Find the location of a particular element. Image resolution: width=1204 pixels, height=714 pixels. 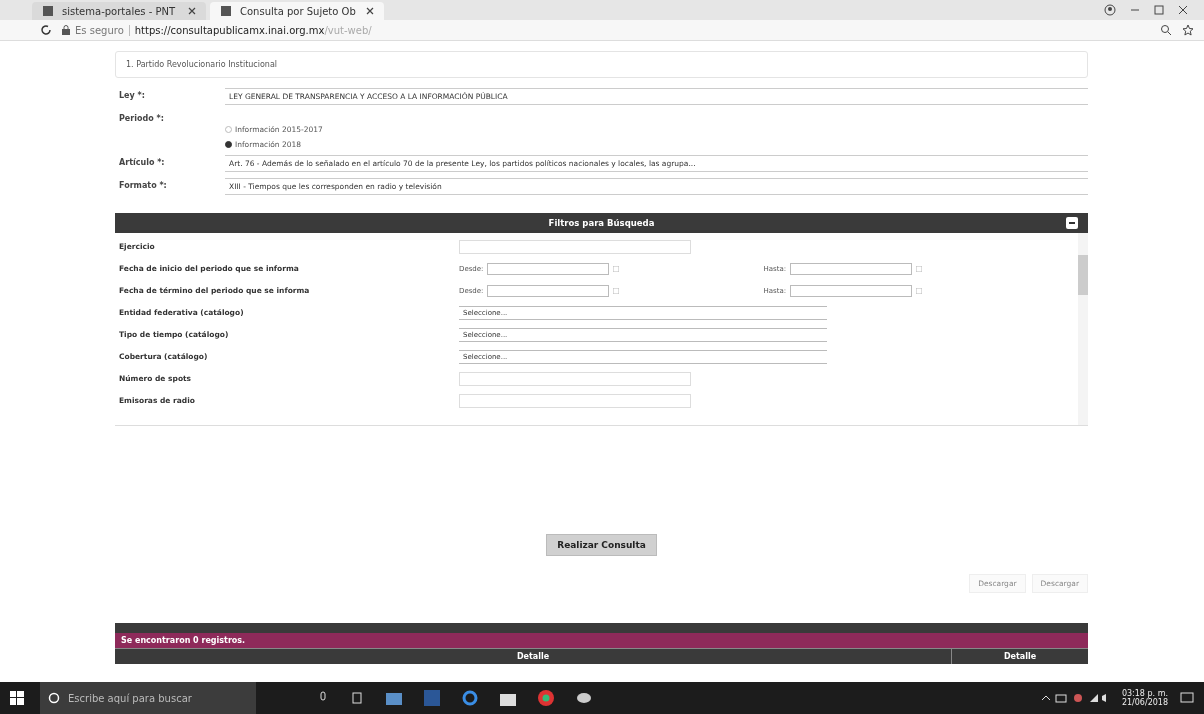

zoom-icon is located at coordinates (1166, 30).